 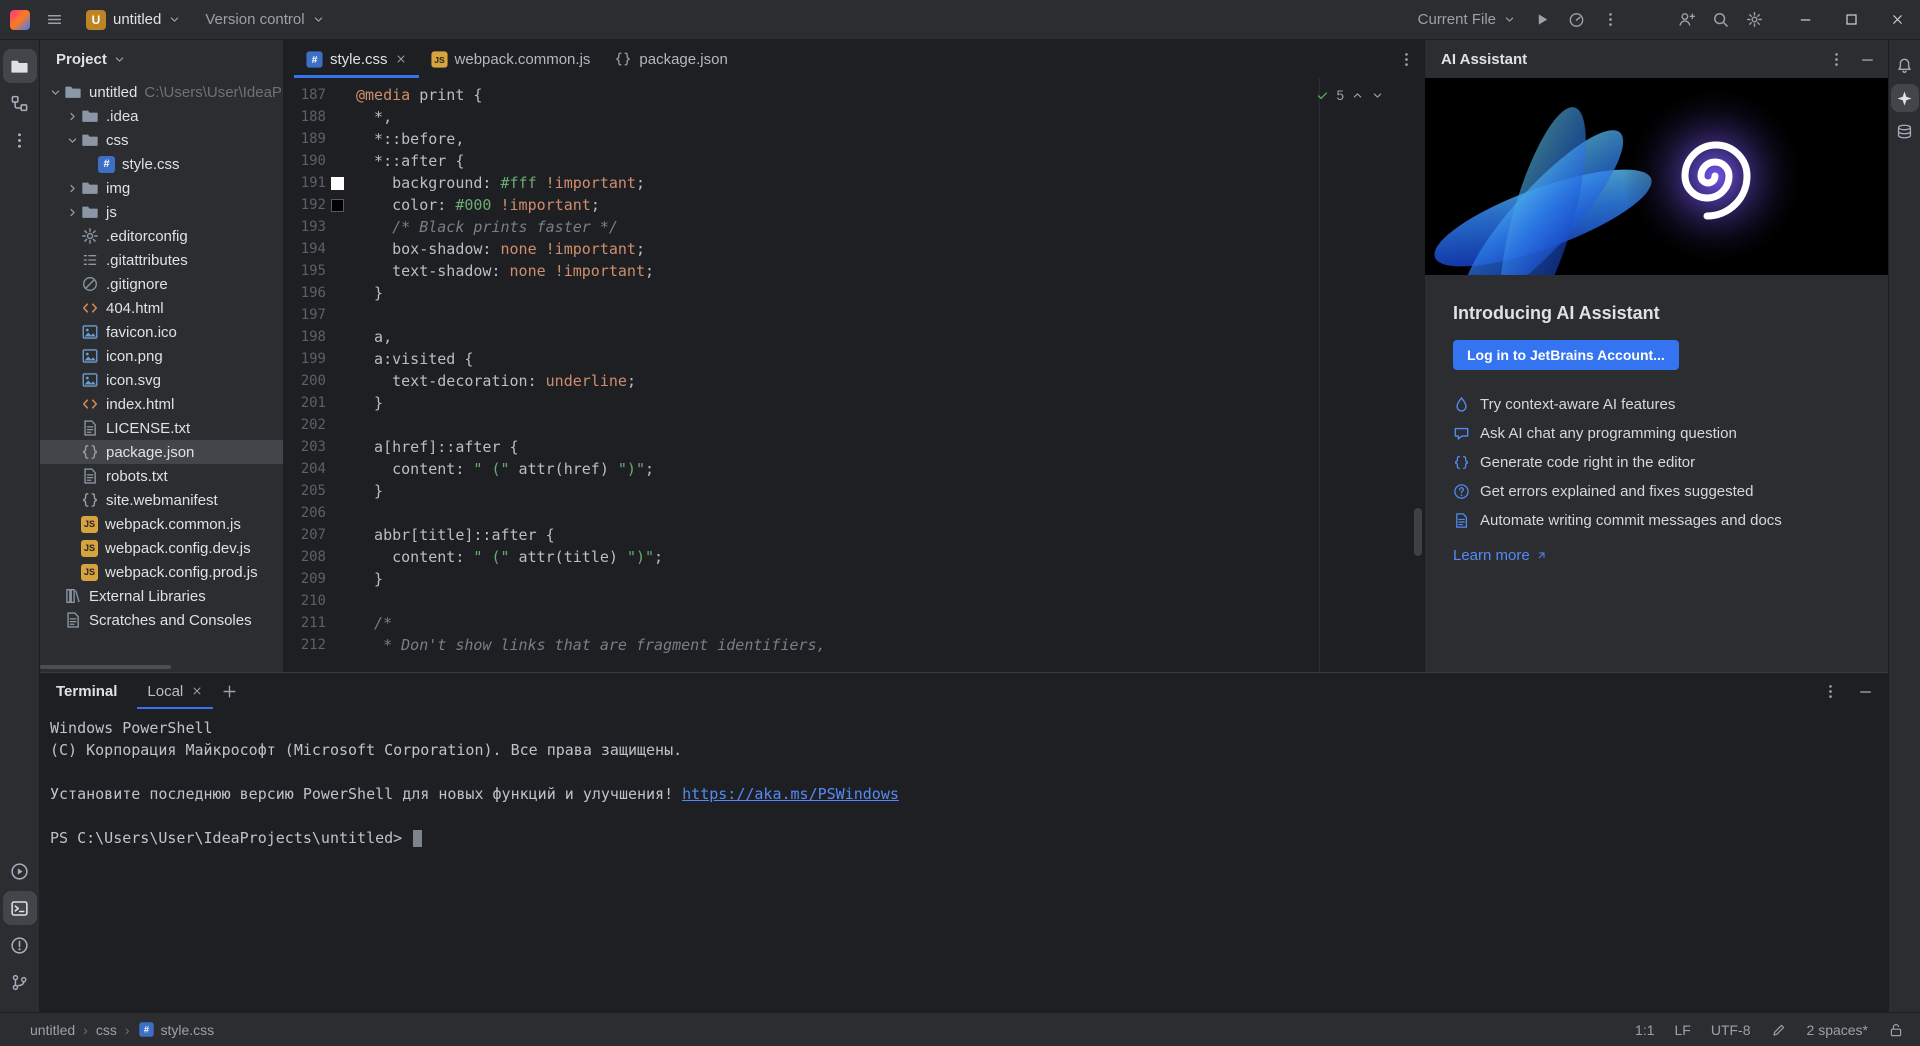 What do you see at coordinates (161, 620) in the screenshot?
I see `tree-item-scratches-and-consoles: Scratches and Consoles` at bounding box center [161, 620].